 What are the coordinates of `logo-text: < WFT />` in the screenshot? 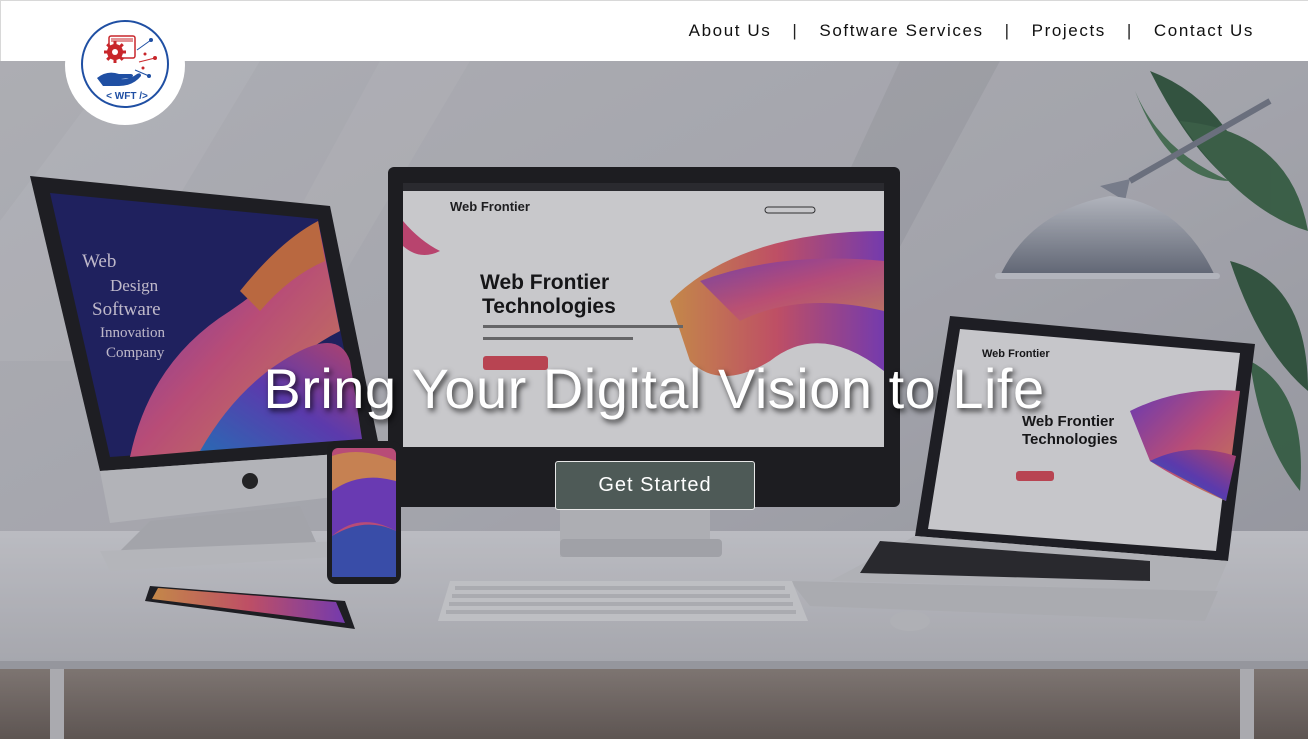 It's located at (127, 96).